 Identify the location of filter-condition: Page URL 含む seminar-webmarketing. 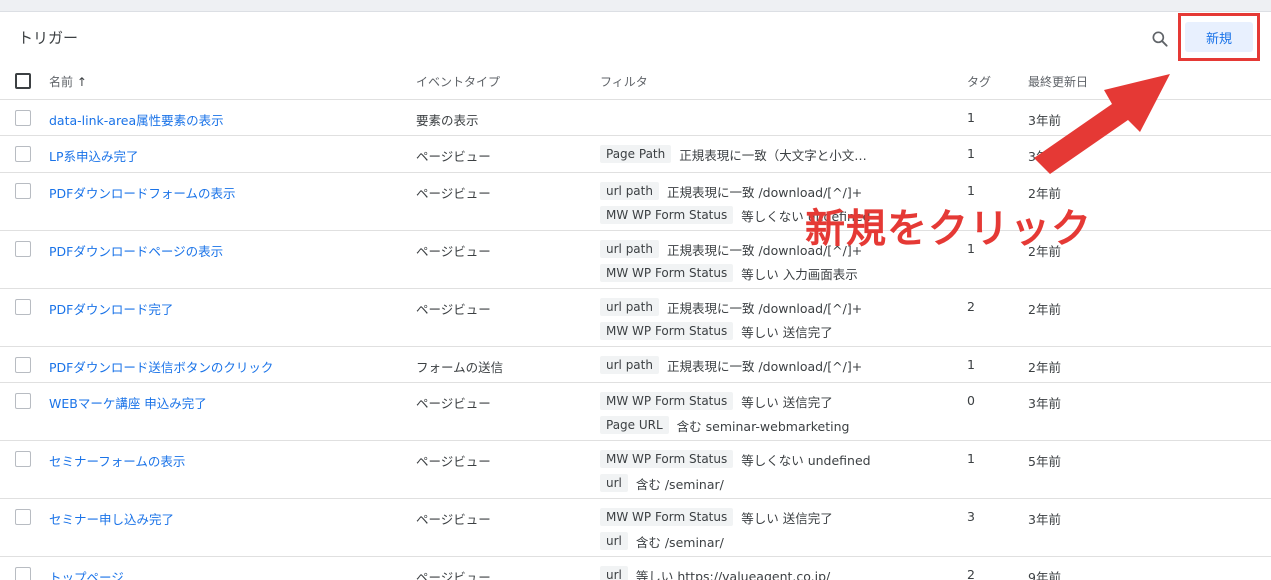
(770, 425).